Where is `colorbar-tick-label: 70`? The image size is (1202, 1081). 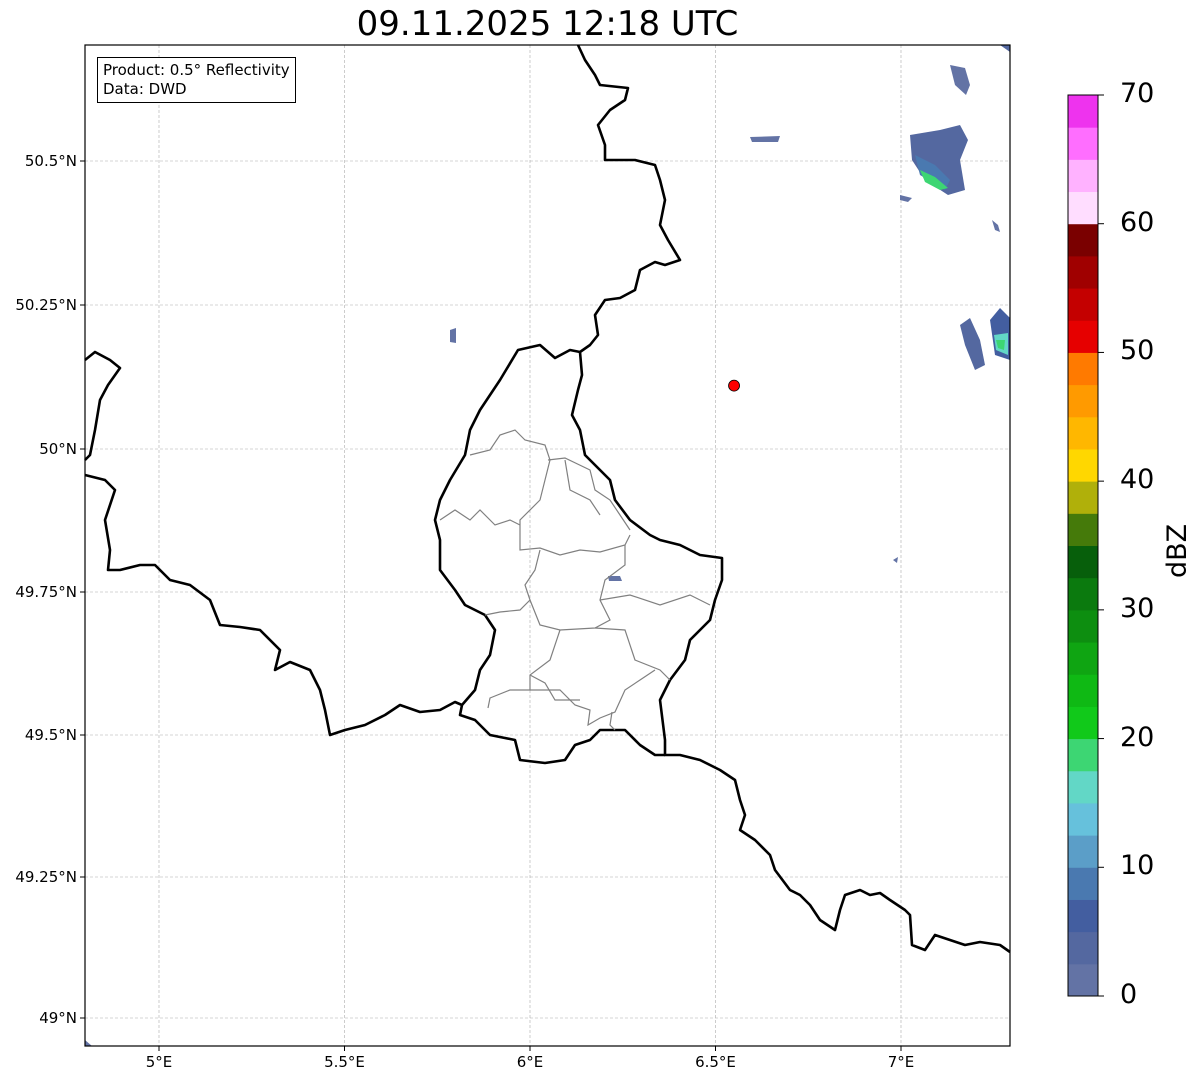 colorbar-tick-label: 70 is located at coordinates (1137, 93).